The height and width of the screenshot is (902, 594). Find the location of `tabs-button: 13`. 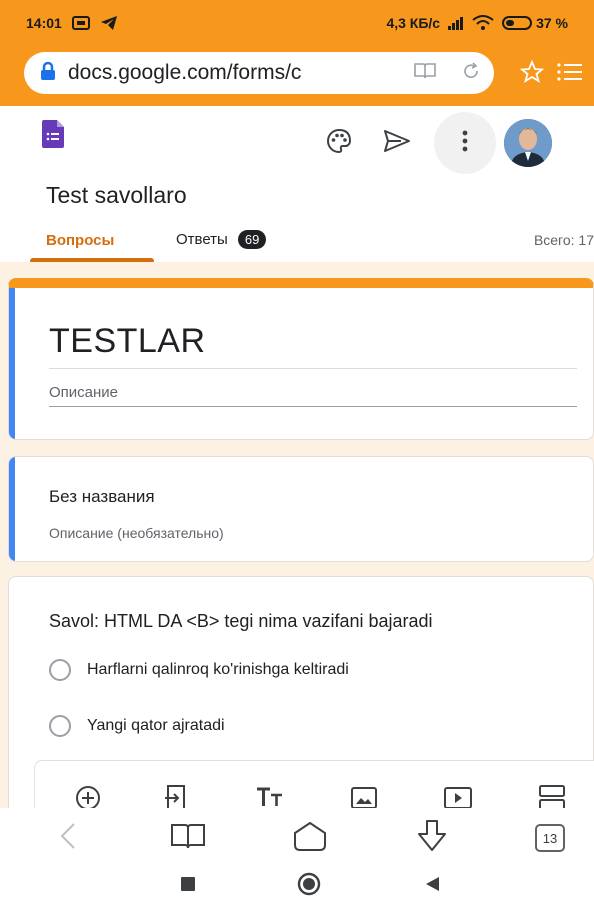

tabs-button: 13 is located at coordinates (550, 838).